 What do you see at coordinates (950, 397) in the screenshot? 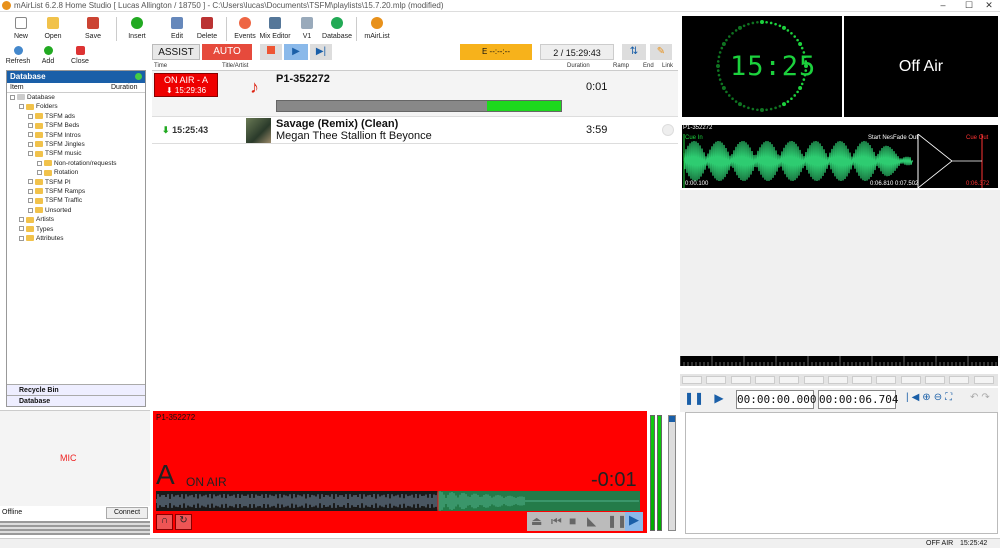
I see `fit-icon: ⛶` at bounding box center [950, 397].